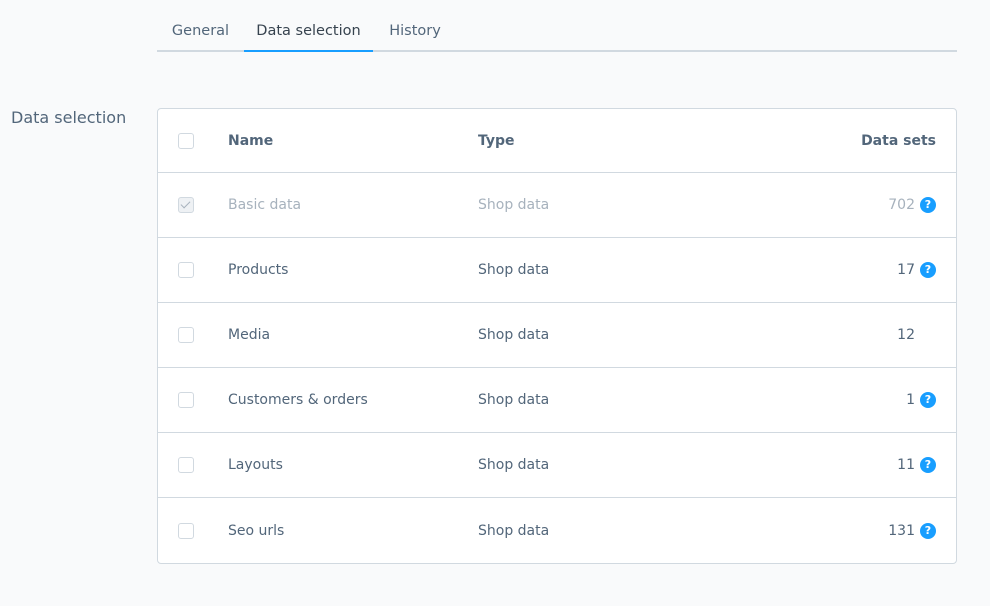 This screenshot has width=990, height=606. What do you see at coordinates (557, 270) in the screenshot?
I see `table-row: Products Shop data 17?` at bounding box center [557, 270].